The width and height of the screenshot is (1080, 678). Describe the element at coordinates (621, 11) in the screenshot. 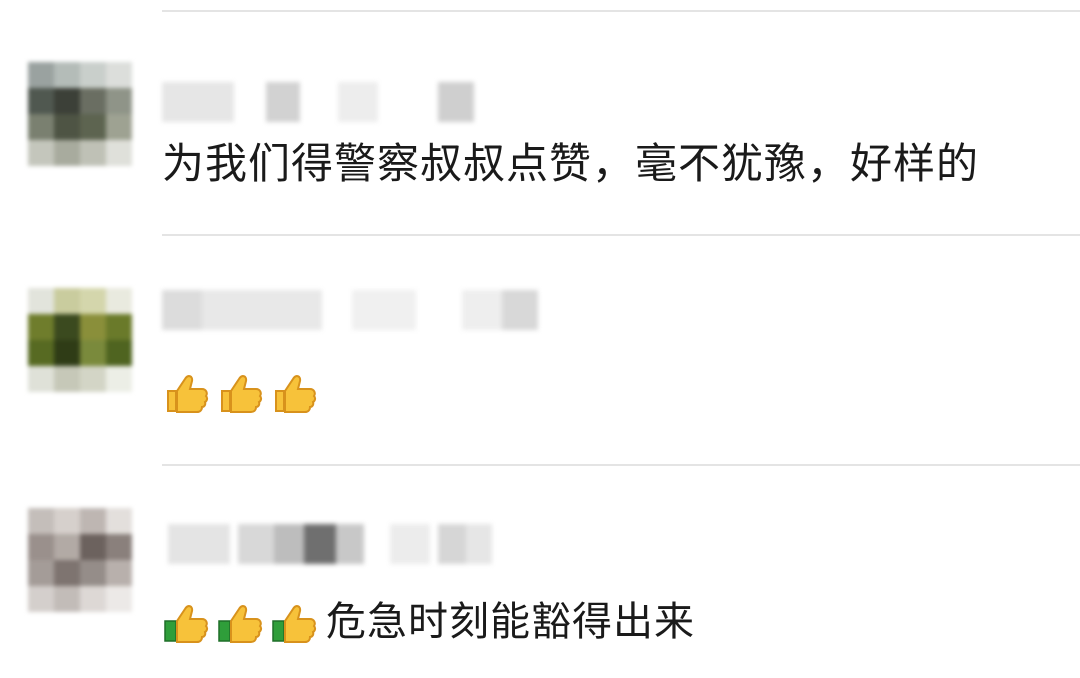

I see `divider-top` at that location.